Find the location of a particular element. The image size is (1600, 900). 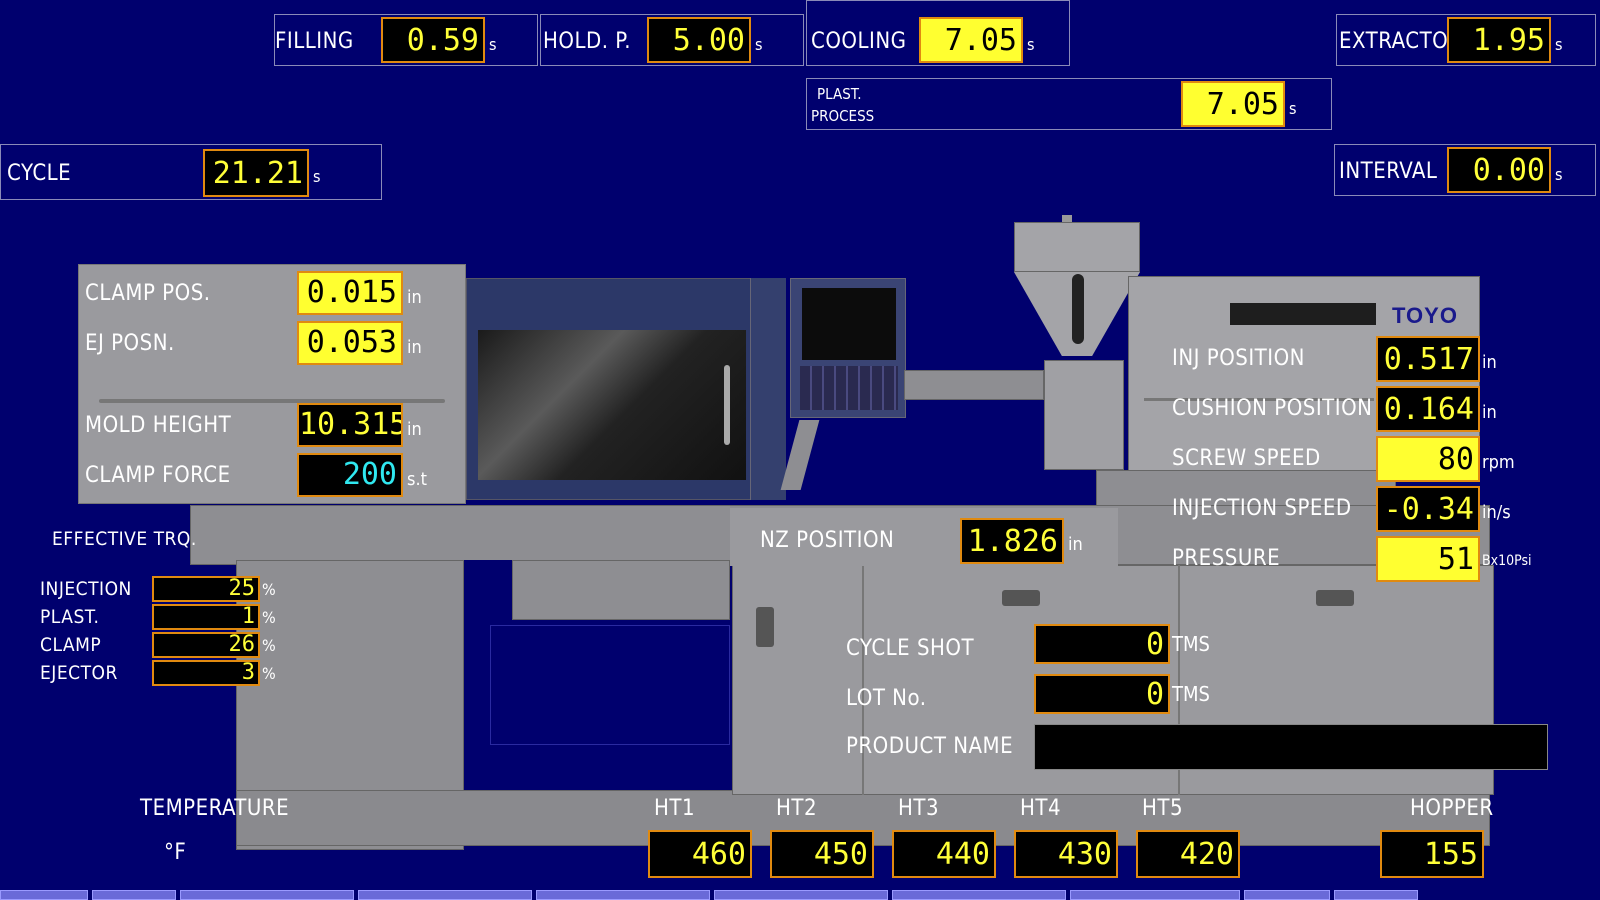

mold-height-unit: in is located at coordinates (414, 429).